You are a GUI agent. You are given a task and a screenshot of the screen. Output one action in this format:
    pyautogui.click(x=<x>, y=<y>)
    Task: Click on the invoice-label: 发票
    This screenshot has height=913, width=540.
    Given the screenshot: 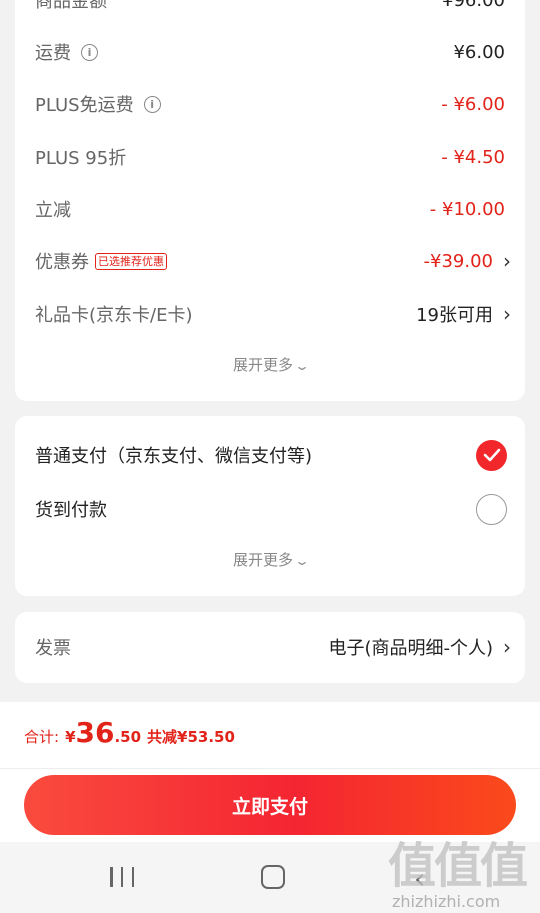 What is the action you would take?
    pyautogui.click(x=53, y=648)
    